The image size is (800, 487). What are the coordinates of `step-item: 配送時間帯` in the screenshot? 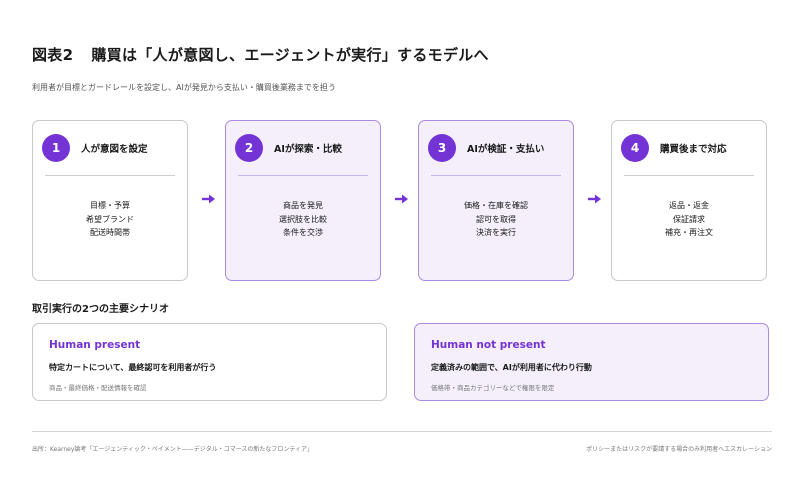 It's located at (110, 232).